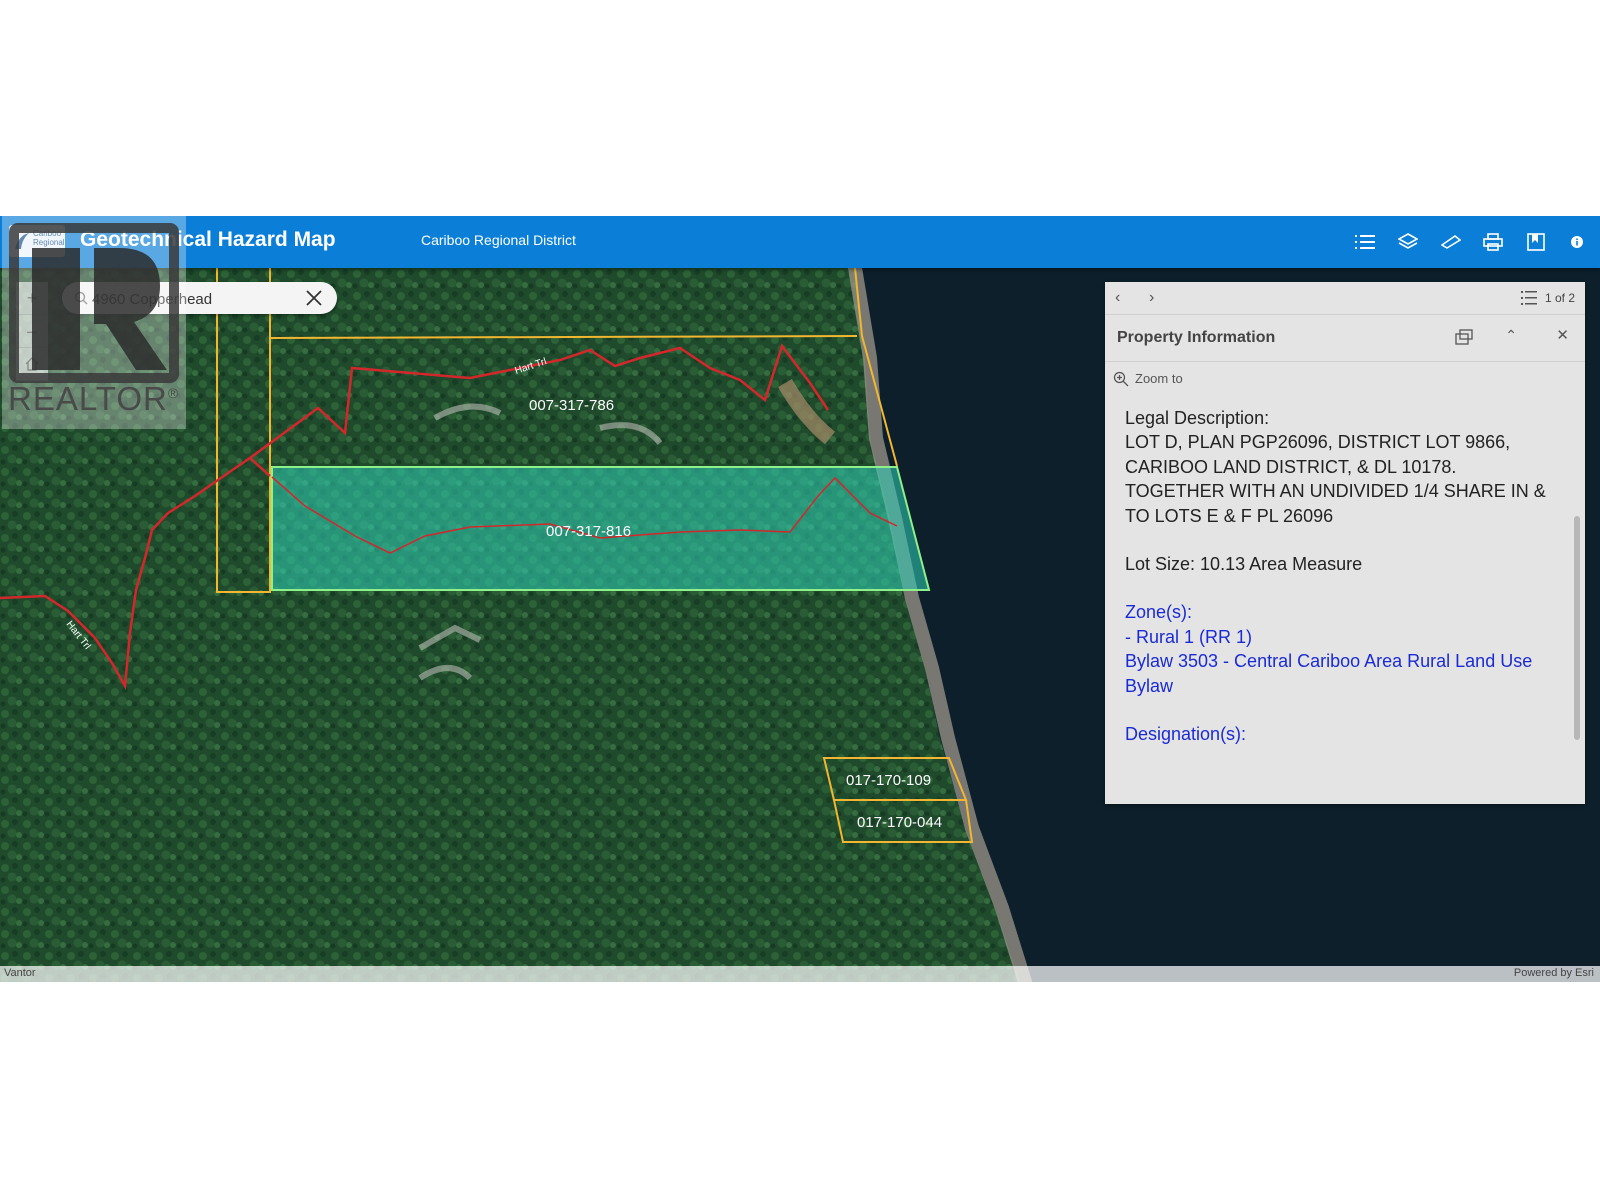 Image resolution: width=1600 pixels, height=1200 pixels. What do you see at coordinates (1244, 564) in the screenshot?
I see `lot-size: Lot Size: 10.13 Area Measure` at bounding box center [1244, 564].